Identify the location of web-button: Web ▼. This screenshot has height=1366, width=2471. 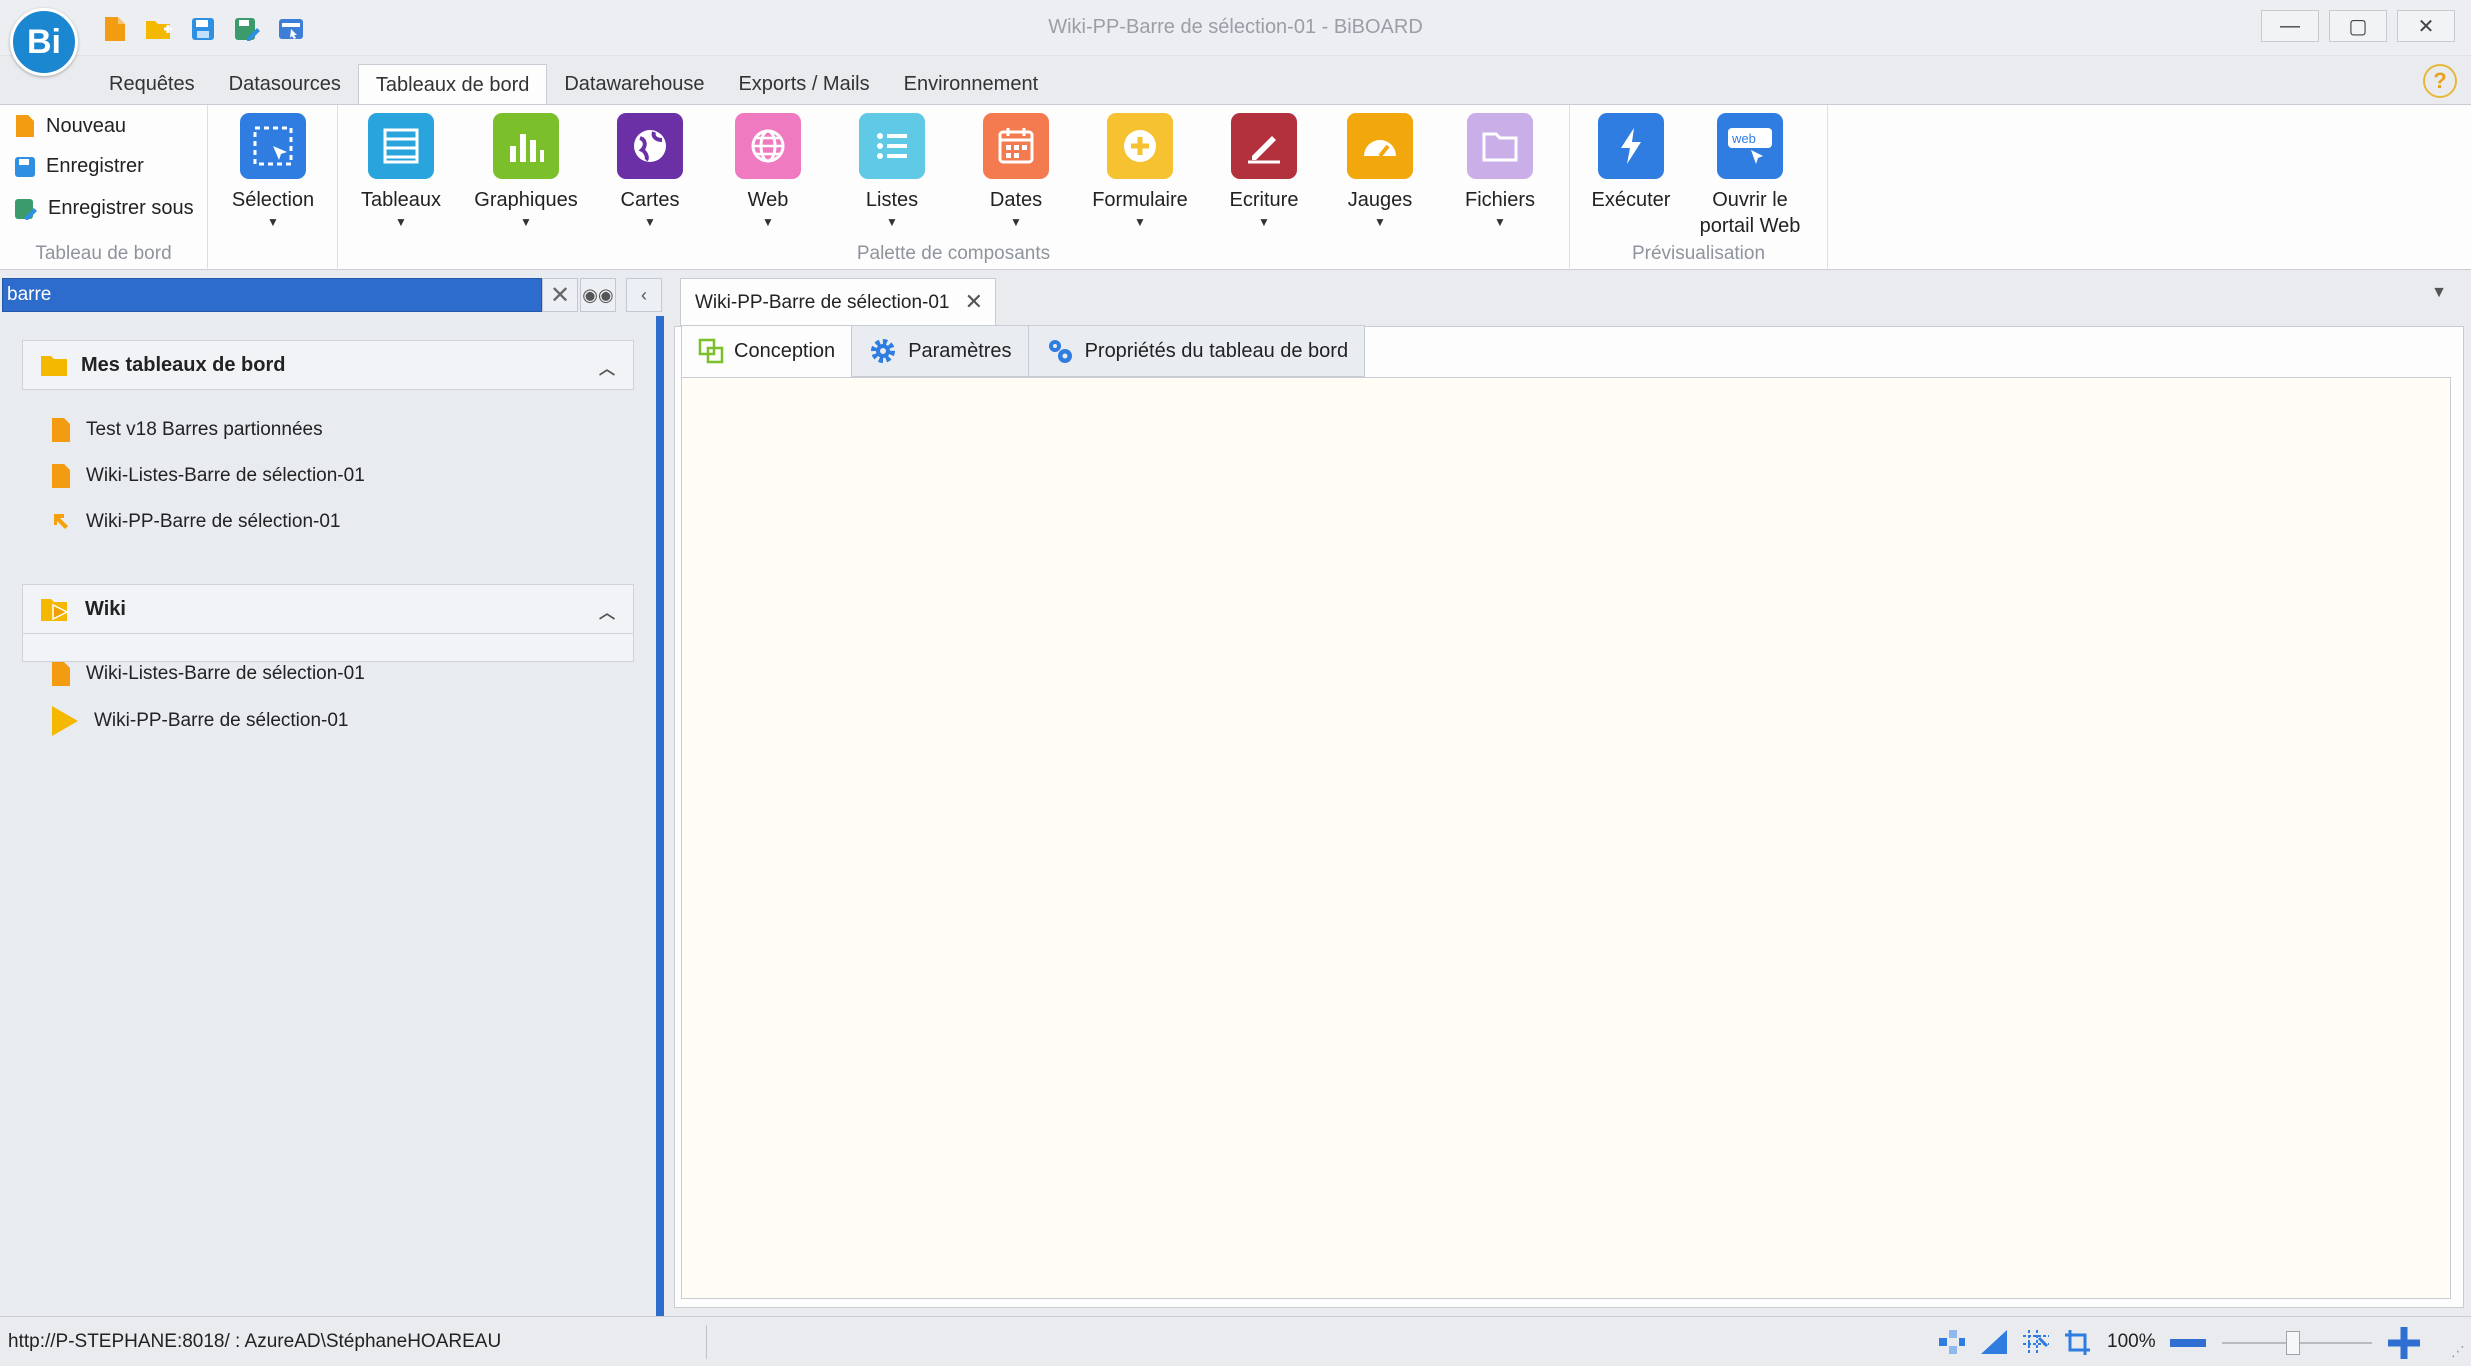
(768, 171).